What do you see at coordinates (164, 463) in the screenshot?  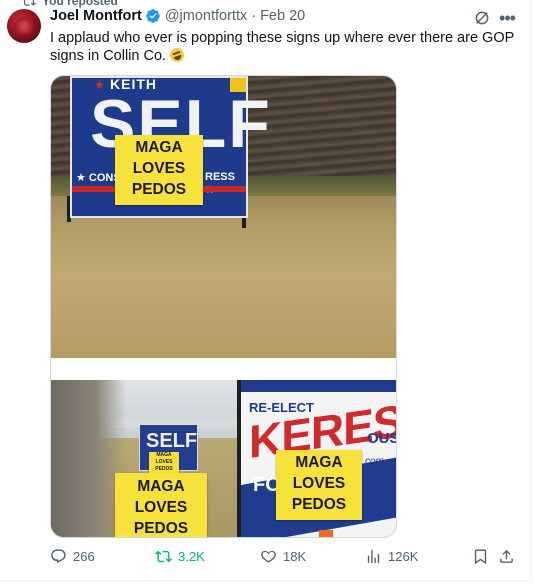 I see `small-maga-overlay: MAGA LOVES PEDOS` at bounding box center [164, 463].